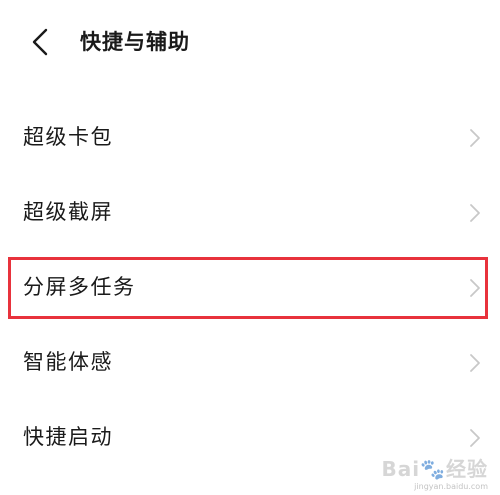 The height and width of the screenshot is (495, 500). Describe the element at coordinates (68, 212) in the screenshot. I see `menu-item-label: 超级截屏` at that location.